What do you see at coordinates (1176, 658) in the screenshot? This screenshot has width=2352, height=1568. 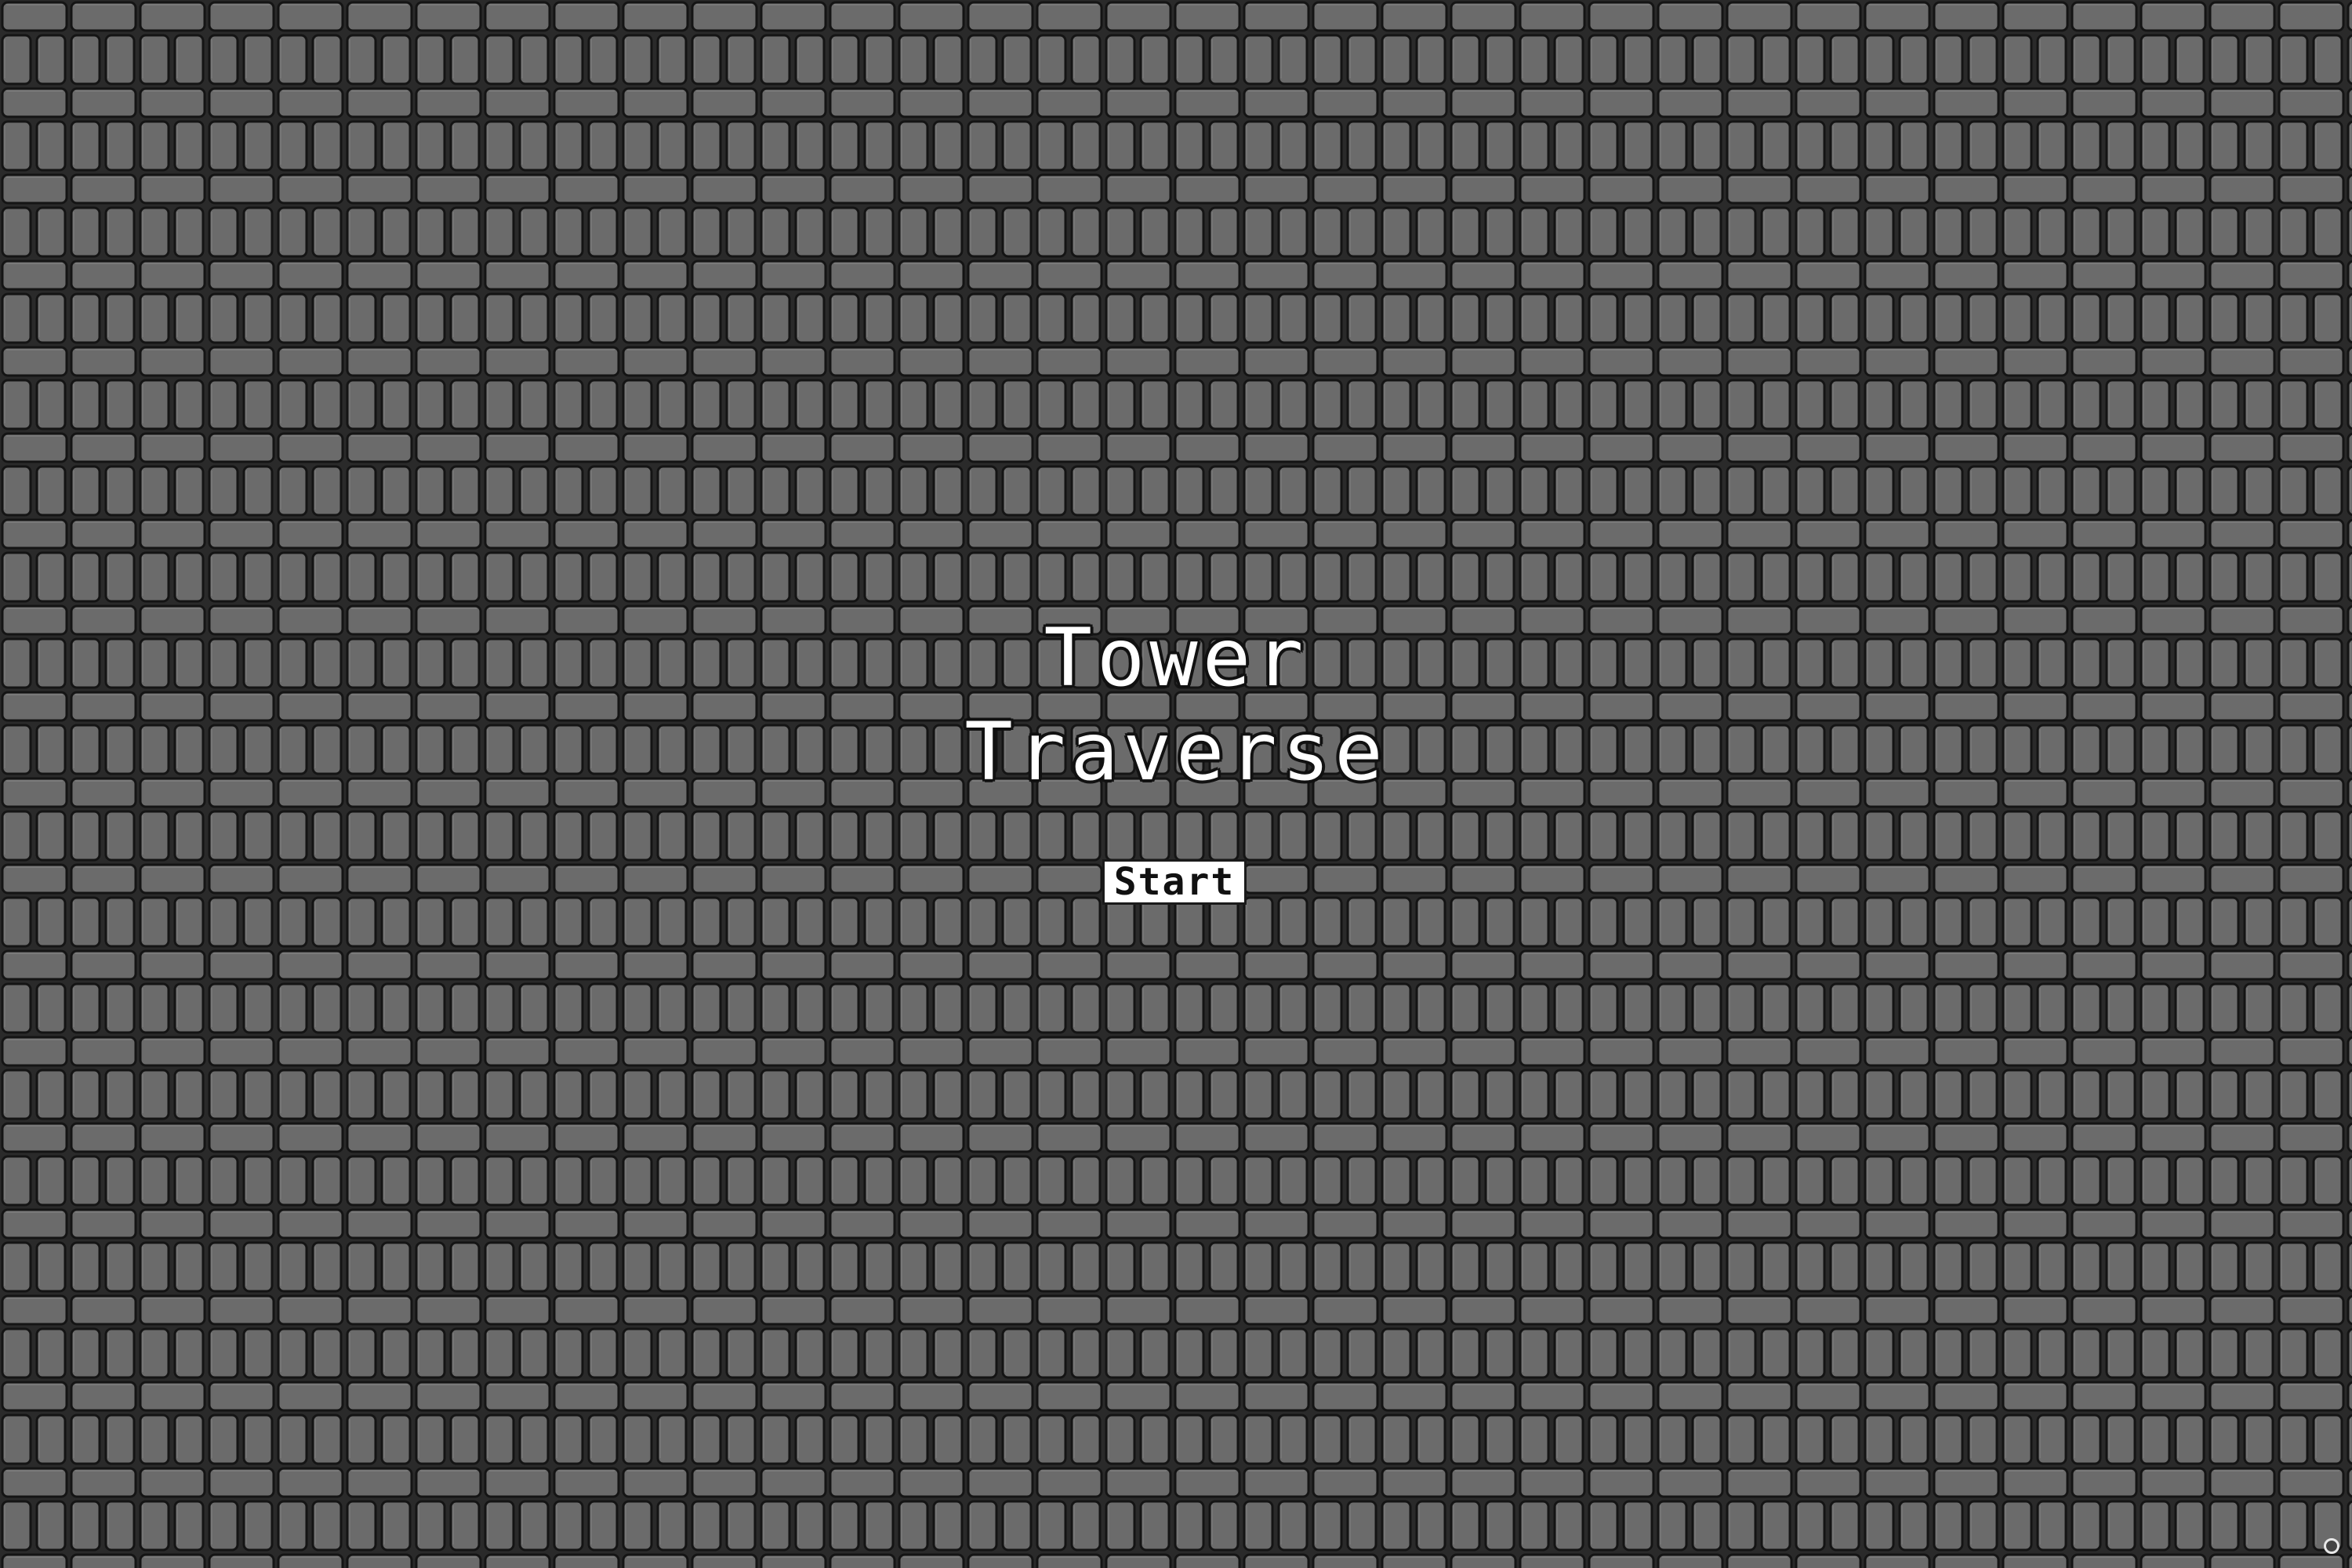 I see `title-line-1: Tower` at bounding box center [1176, 658].